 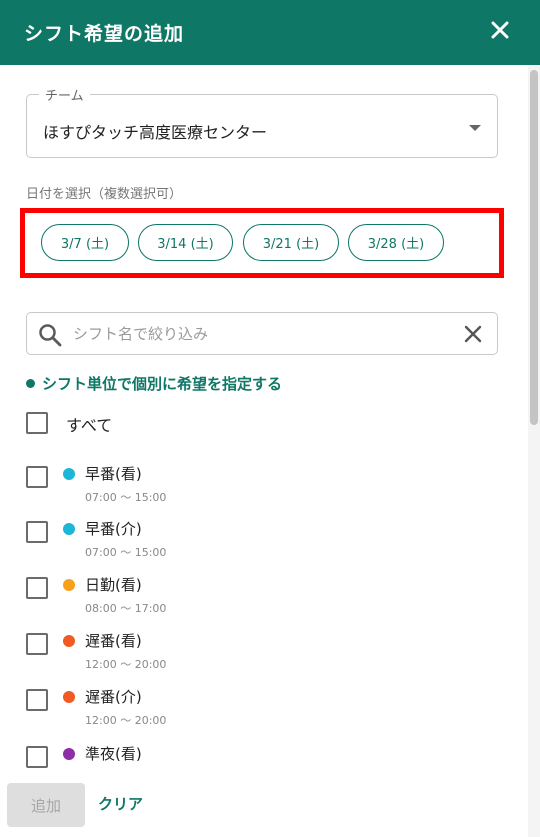 I want to click on date-chip: 3/14 (土), so click(x=185, y=242).